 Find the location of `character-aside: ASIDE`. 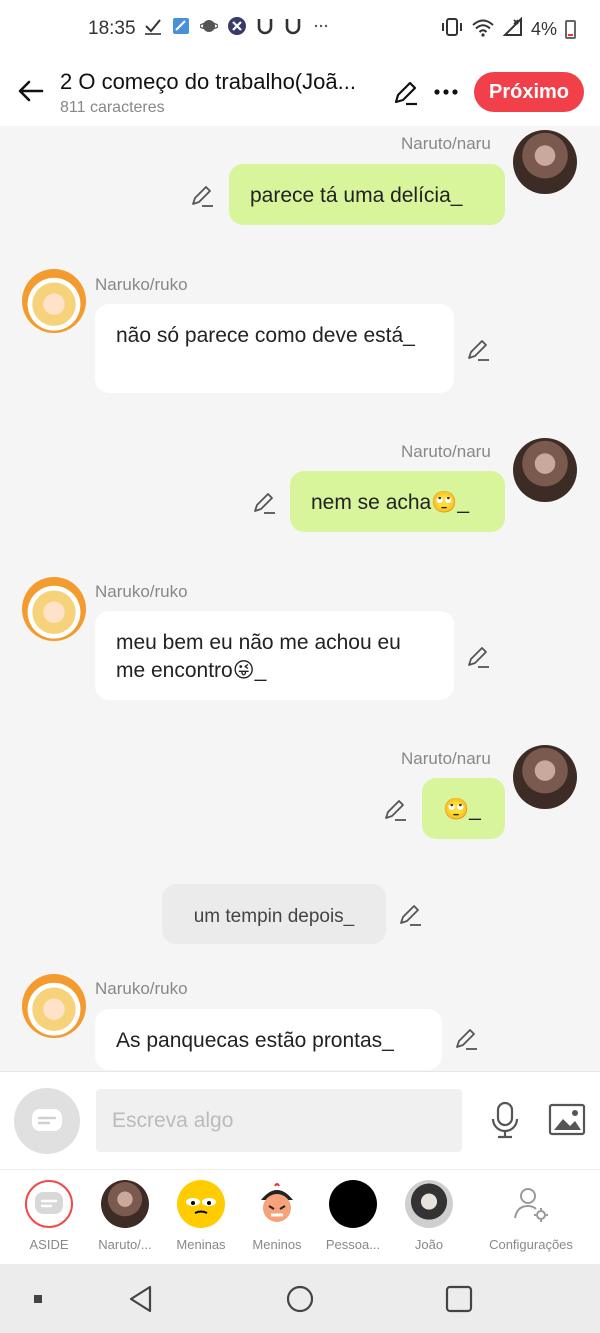

character-aside: ASIDE is located at coordinates (49, 1216).